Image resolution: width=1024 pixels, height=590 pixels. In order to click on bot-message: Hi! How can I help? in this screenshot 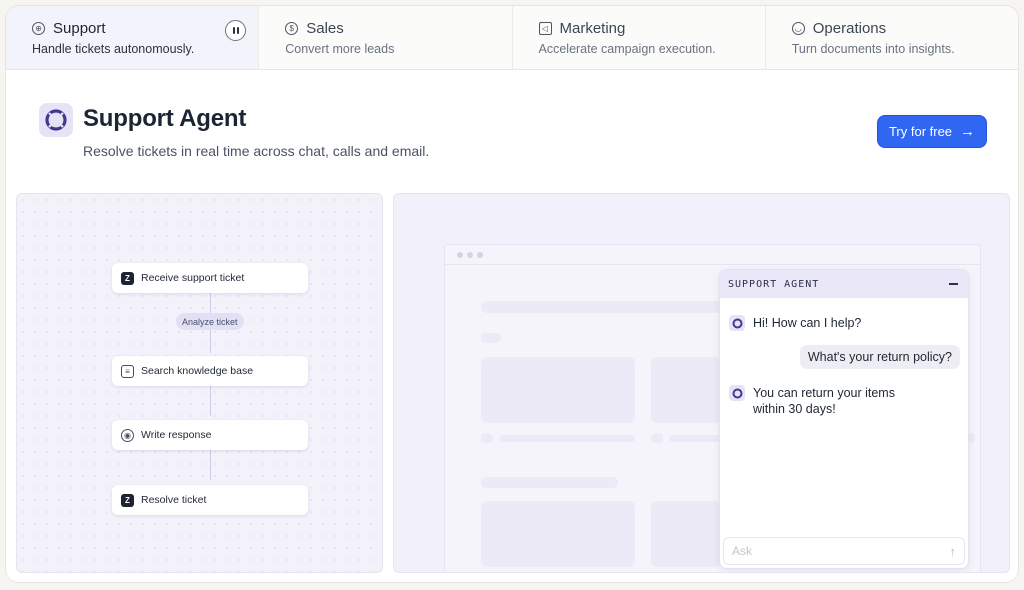, I will do `click(795, 323)`.